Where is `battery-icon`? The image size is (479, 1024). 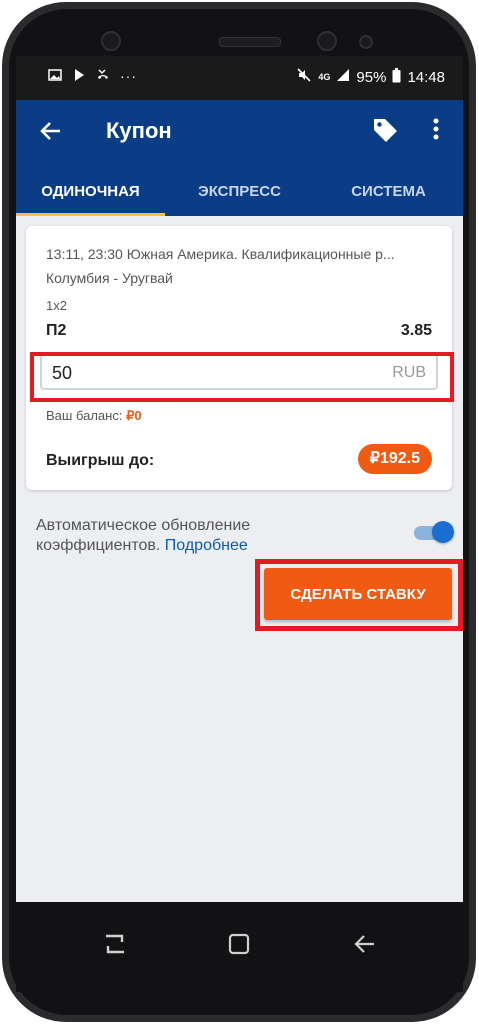 battery-icon is located at coordinates (396, 77).